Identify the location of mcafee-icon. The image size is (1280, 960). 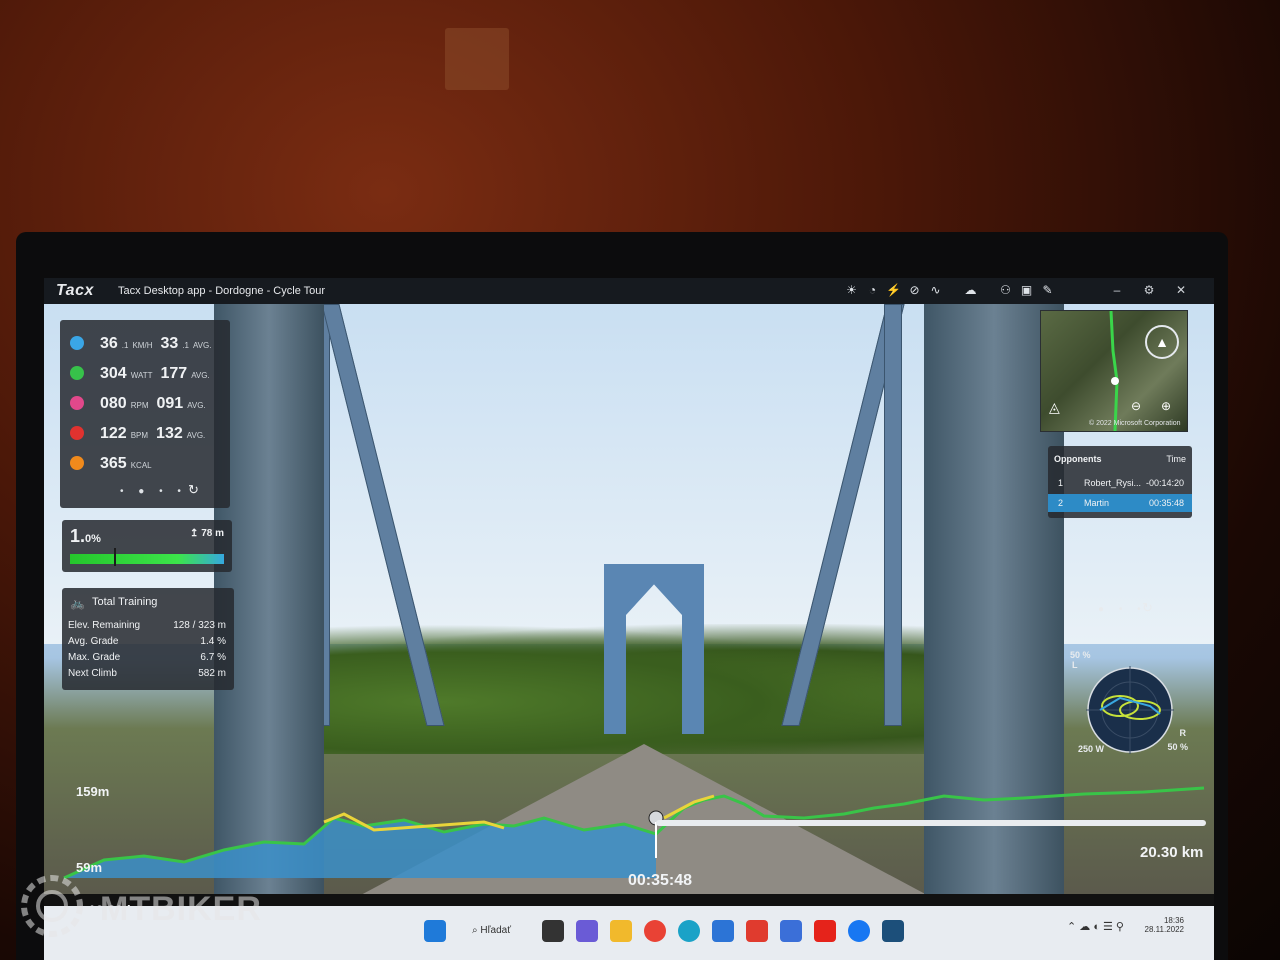
(757, 931).